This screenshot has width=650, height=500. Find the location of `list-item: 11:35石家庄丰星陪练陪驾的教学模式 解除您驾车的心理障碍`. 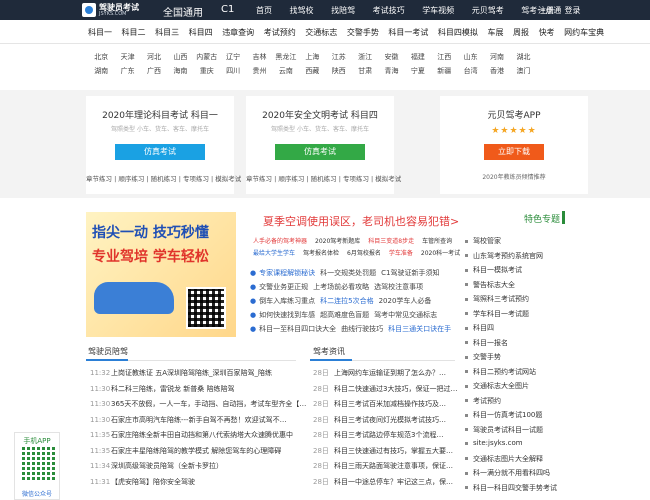

list-item: 11:35石家庄丰星陪练陪驾的教学模式 解除您驾车的心理障碍 is located at coordinates (198, 454).